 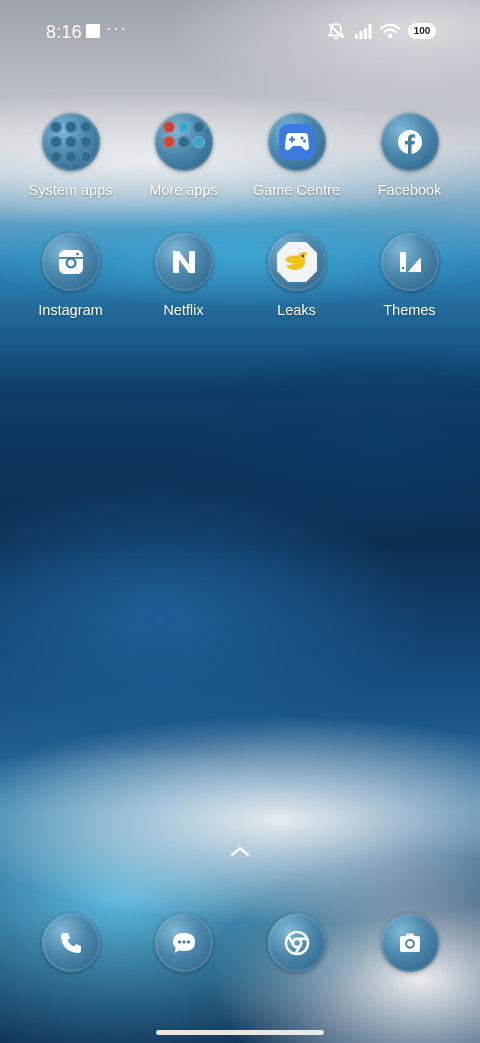 What do you see at coordinates (296, 191) in the screenshot?
I see `app-label: Game Centre` at bounding box center [296, 191].